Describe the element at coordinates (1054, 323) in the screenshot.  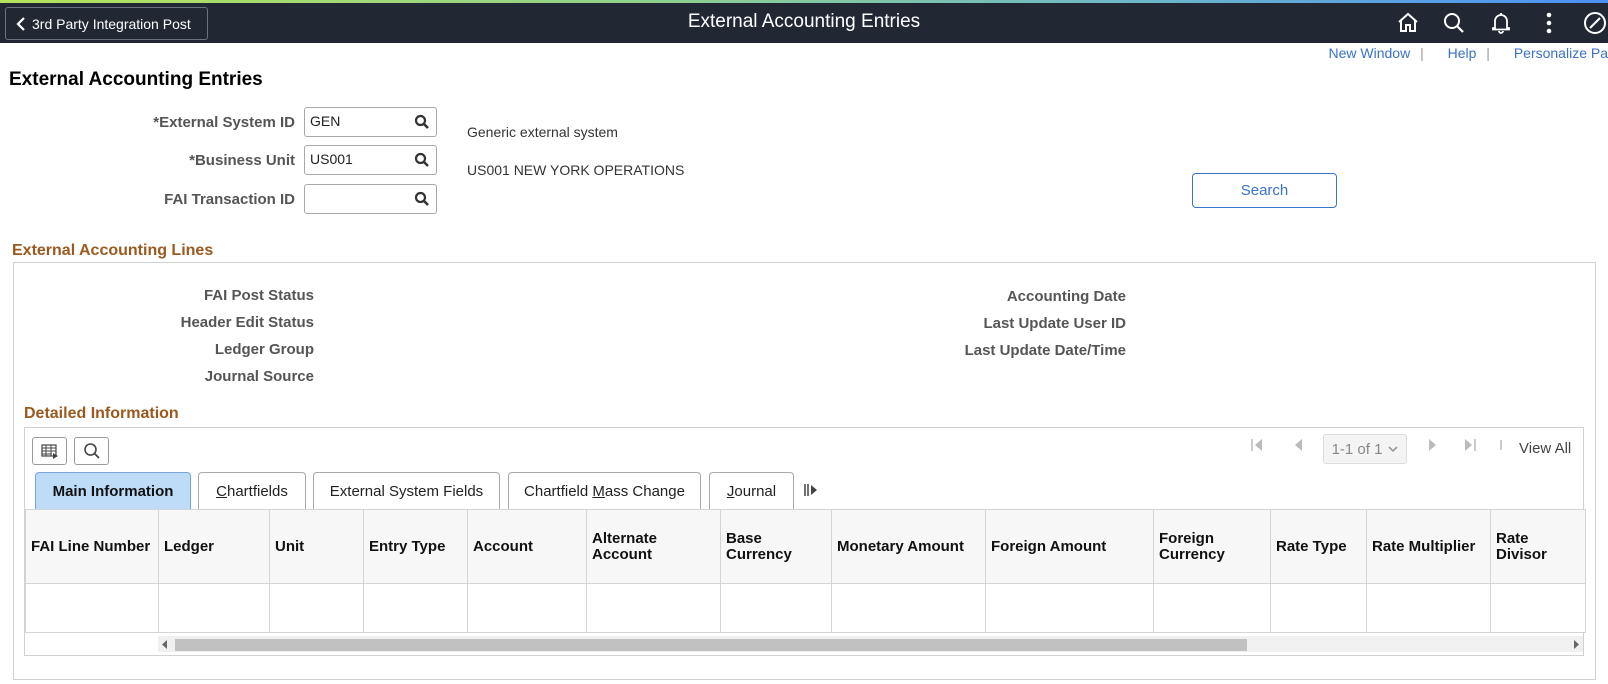
I see `last-update-user-id-label: Last Update User ID` at that location.